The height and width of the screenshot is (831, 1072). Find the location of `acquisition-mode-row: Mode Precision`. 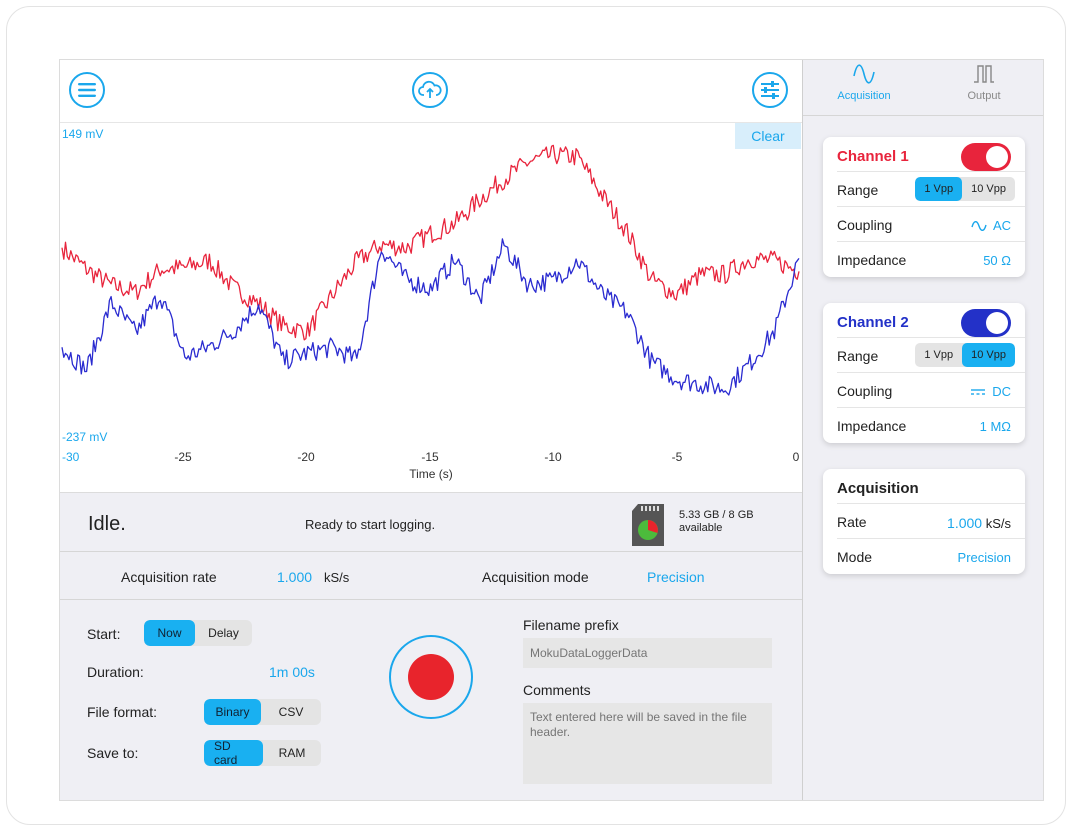

acquisition-mode-row: Mode Precision is located at coordinates (931, 556).